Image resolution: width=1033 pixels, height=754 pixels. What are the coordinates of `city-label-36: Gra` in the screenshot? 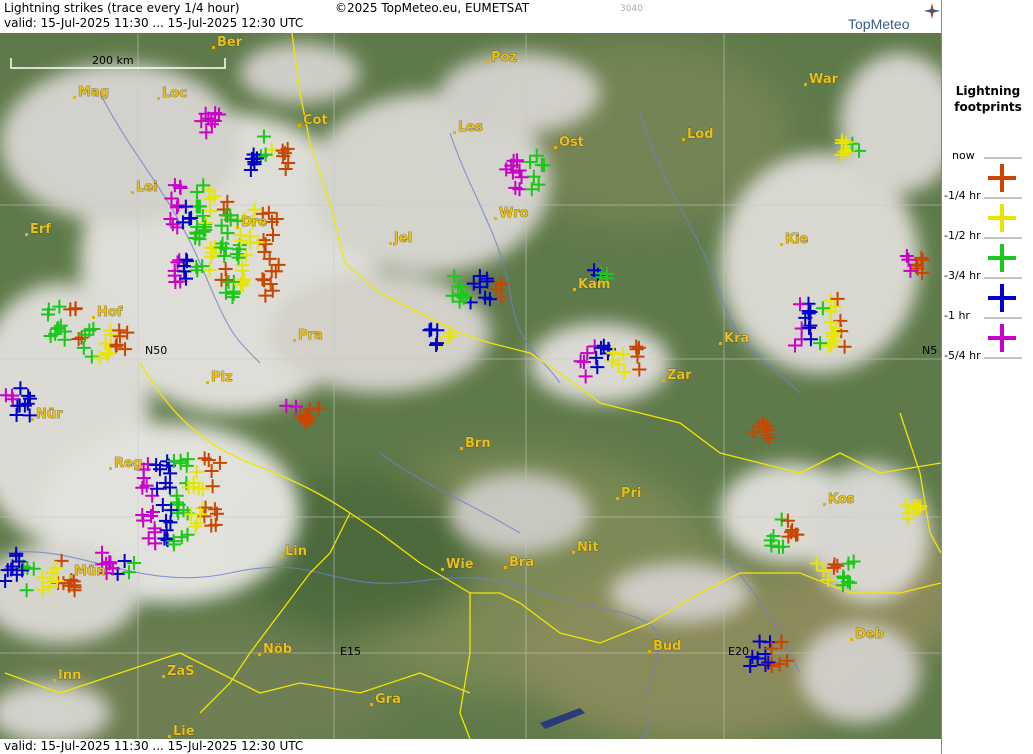 It's located at (388, 699).